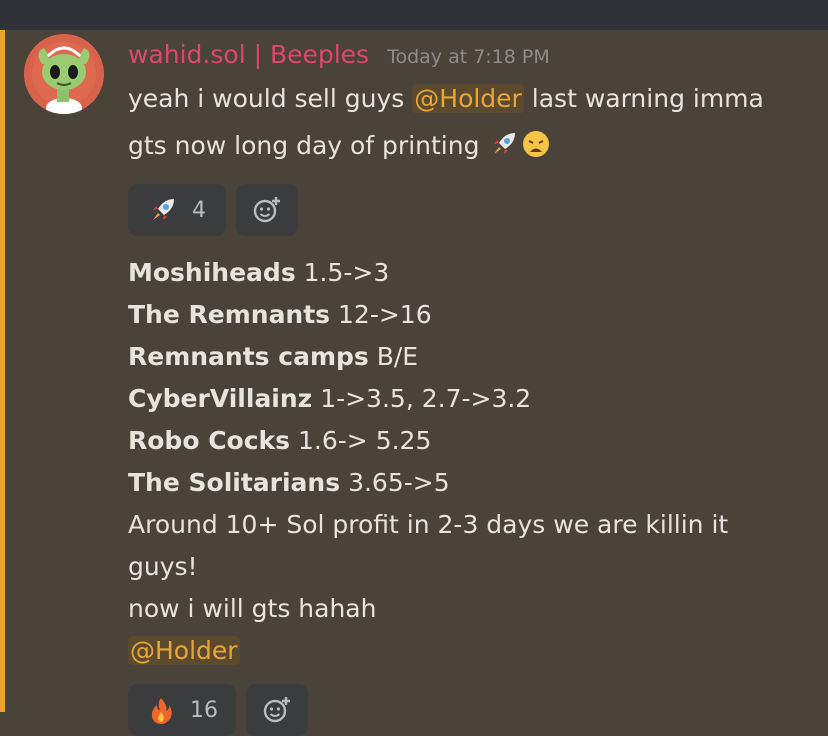  Describe the element at coordinates (2, 371) in the screenshot. I see `highlight-bar` at that location.